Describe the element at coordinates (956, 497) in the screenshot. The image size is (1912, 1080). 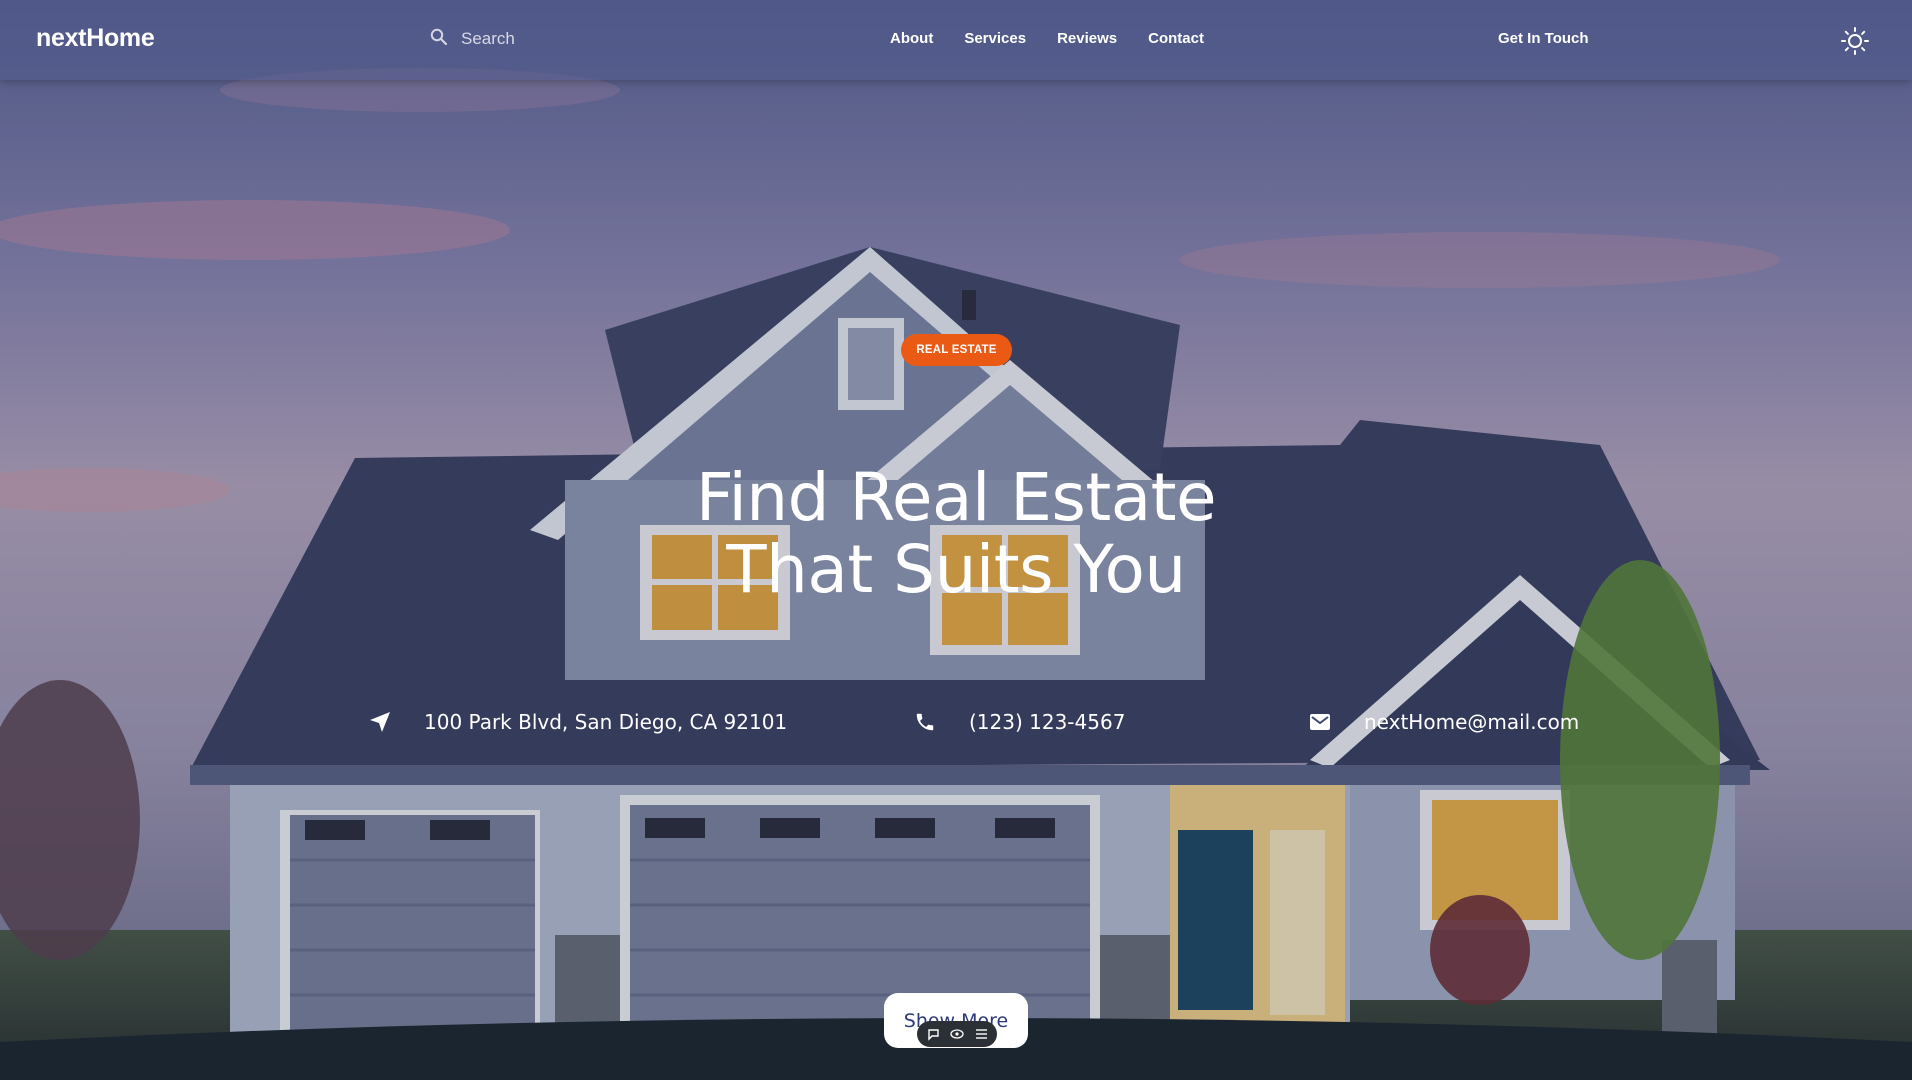
I see `headline-line-1: Find Real Estate` at that location.